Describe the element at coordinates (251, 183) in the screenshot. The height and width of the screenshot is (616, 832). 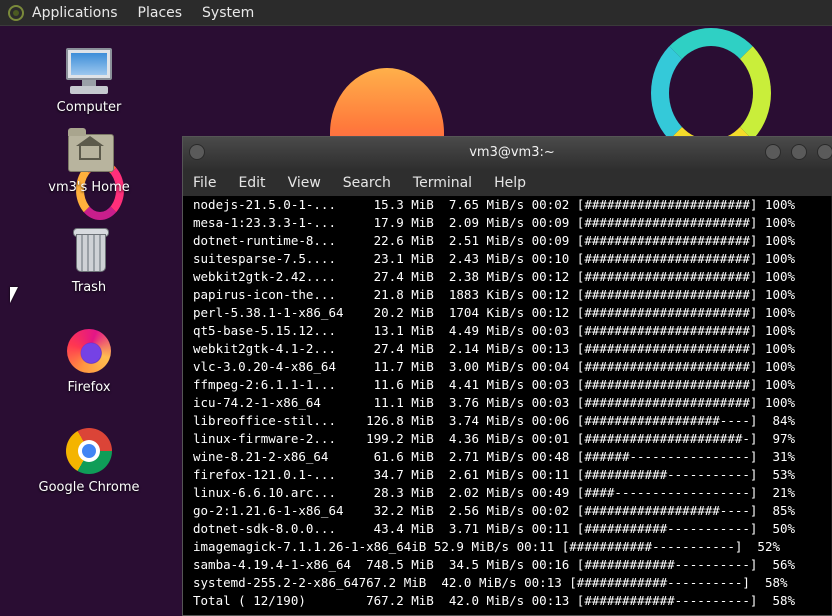
I see `menu-edit: Edit` at that location.